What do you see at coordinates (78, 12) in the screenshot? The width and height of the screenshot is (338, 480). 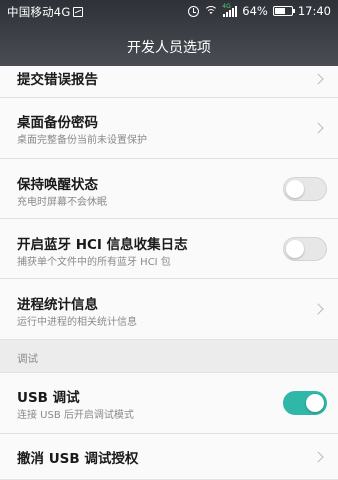 I see `image-icon` at bounding box center [78, 12].